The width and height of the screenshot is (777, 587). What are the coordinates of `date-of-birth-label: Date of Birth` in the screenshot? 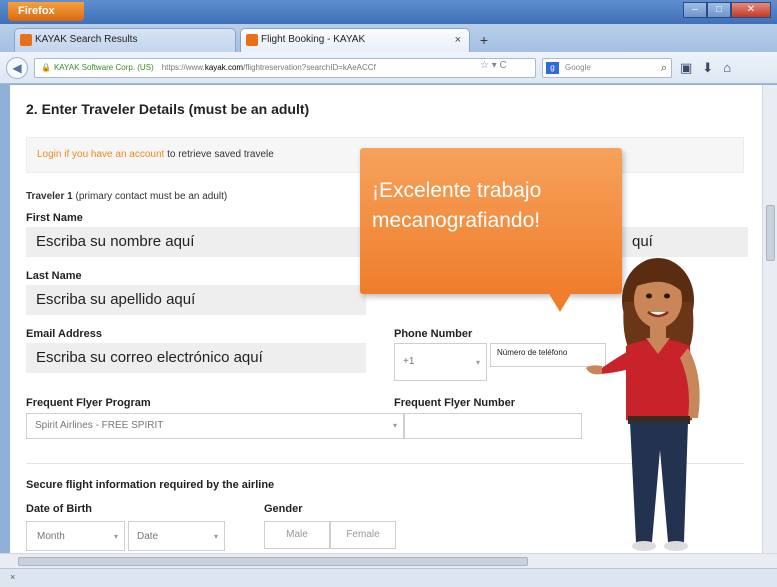 It's located at (59, 509).